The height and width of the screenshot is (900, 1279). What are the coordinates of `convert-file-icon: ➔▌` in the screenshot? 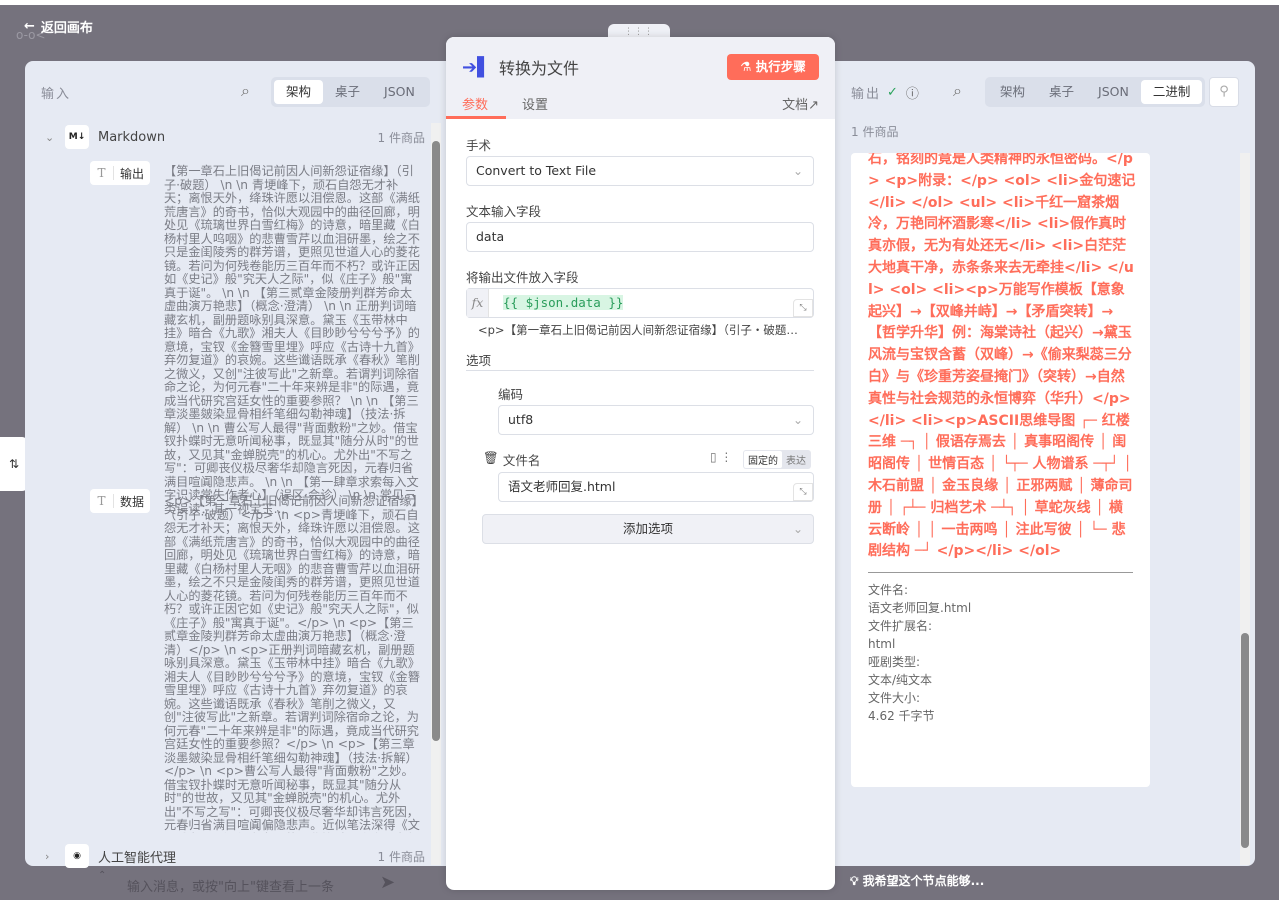 It's located at (476, 67).